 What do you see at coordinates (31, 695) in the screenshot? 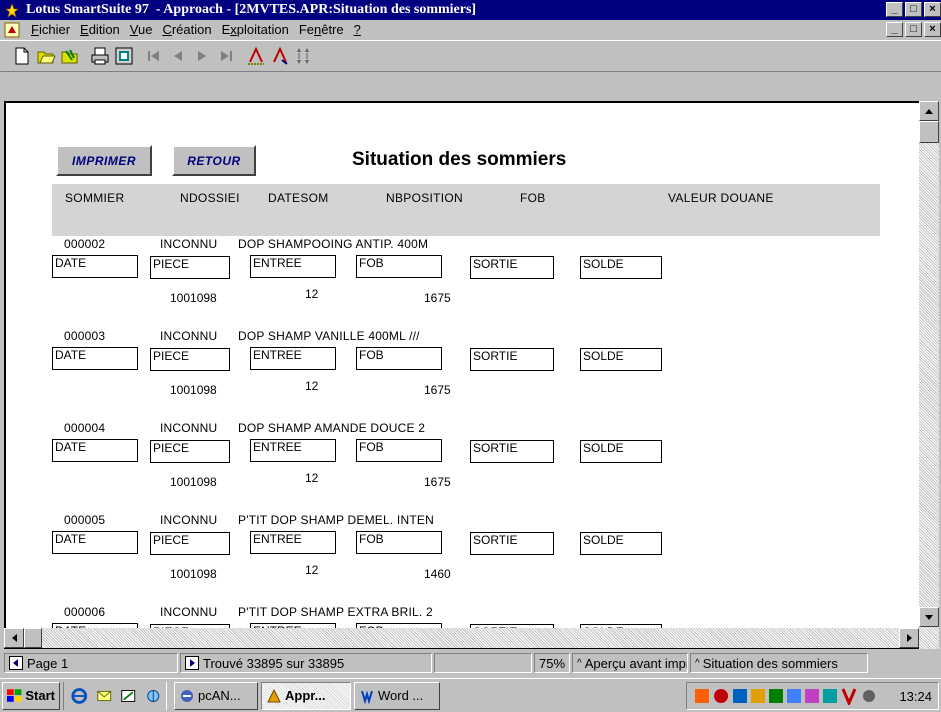
I see `start-button: Start` at bounding box center [31, 695].